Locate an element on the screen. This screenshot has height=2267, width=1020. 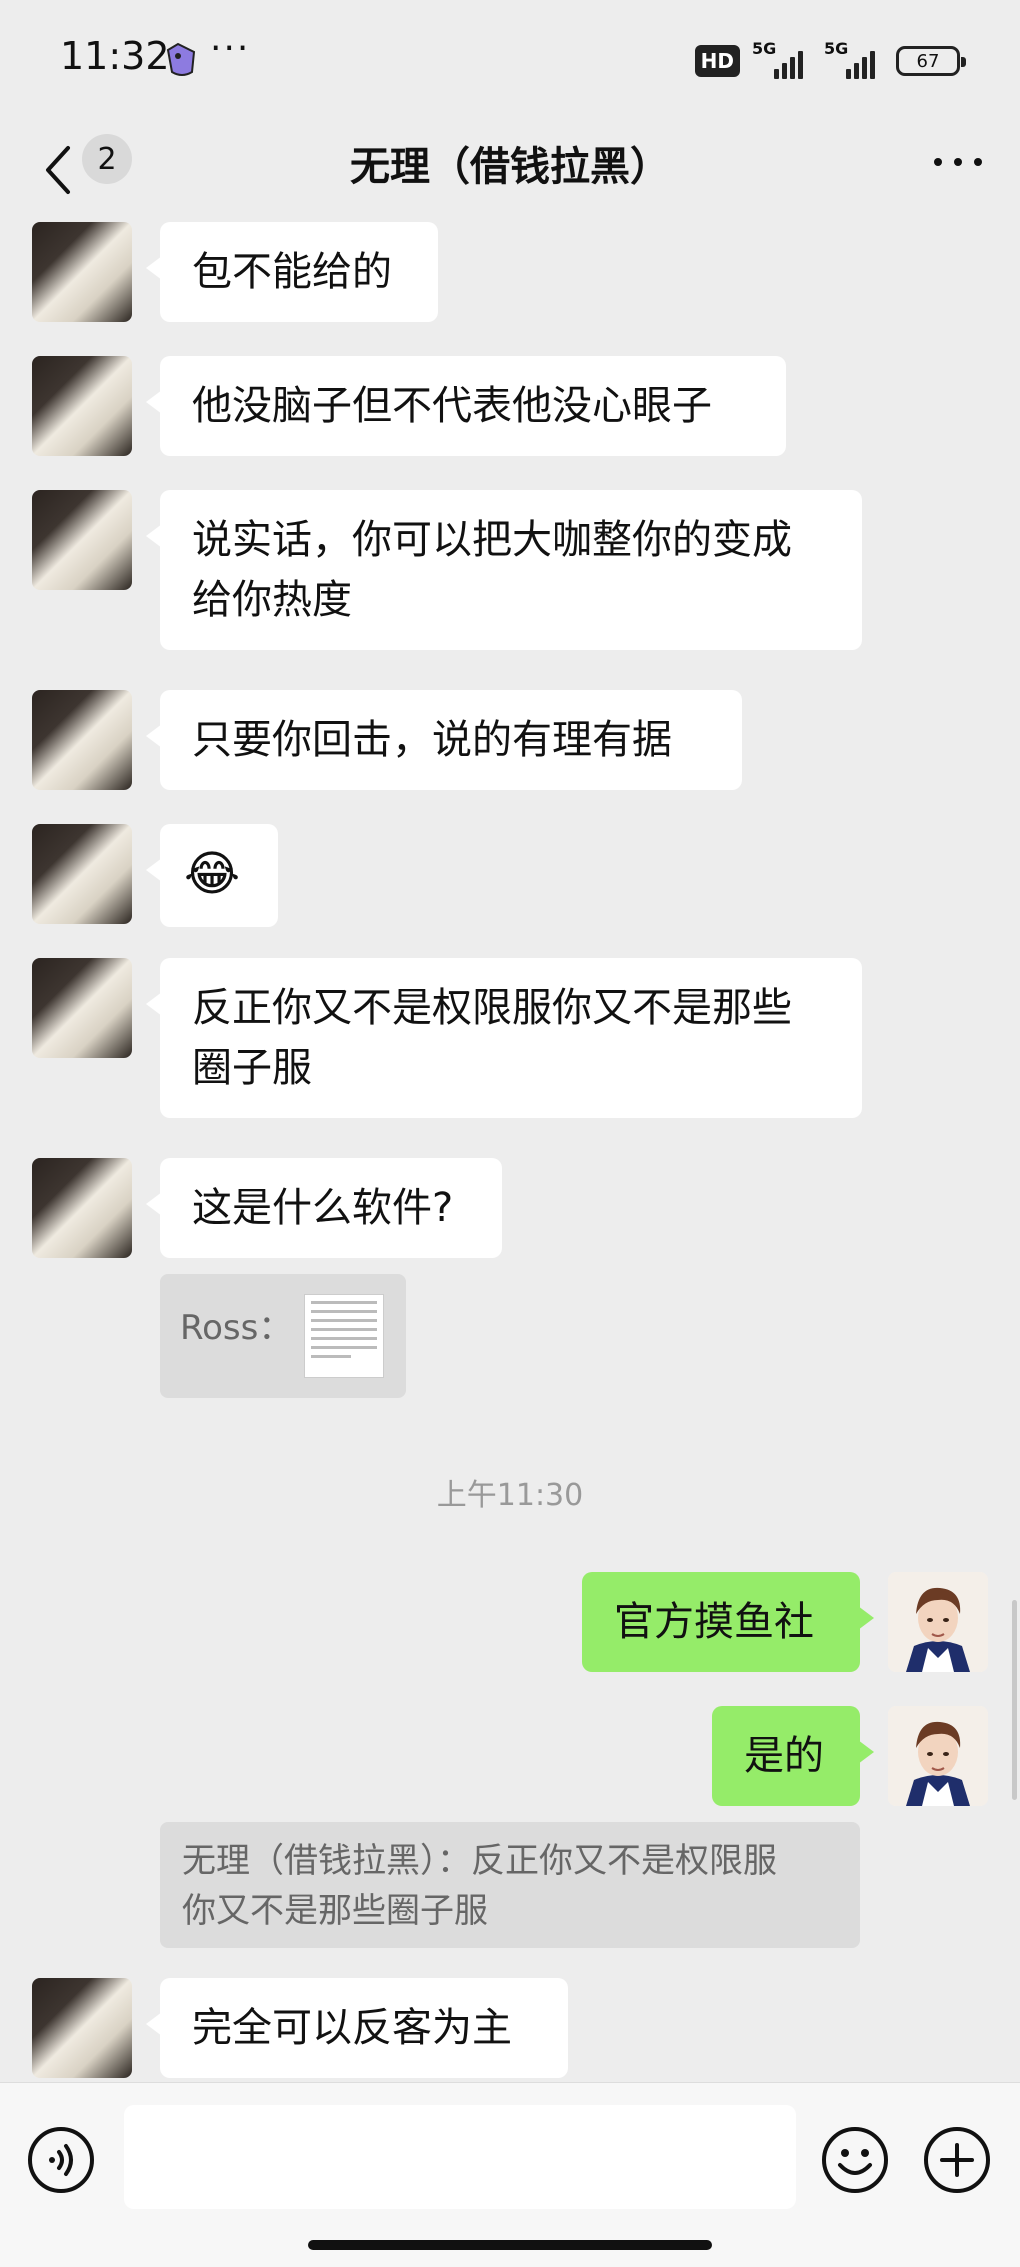
message-bubble-sent: 是的 is located at coordinates (793, 1756).